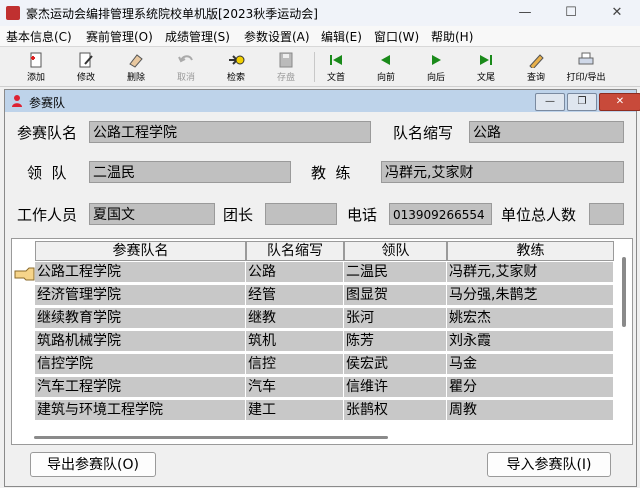  What do you see at coordinates (336, 67) in the screenshot?
I see `first-record-button: 文首` at bounding box center [336, 67].